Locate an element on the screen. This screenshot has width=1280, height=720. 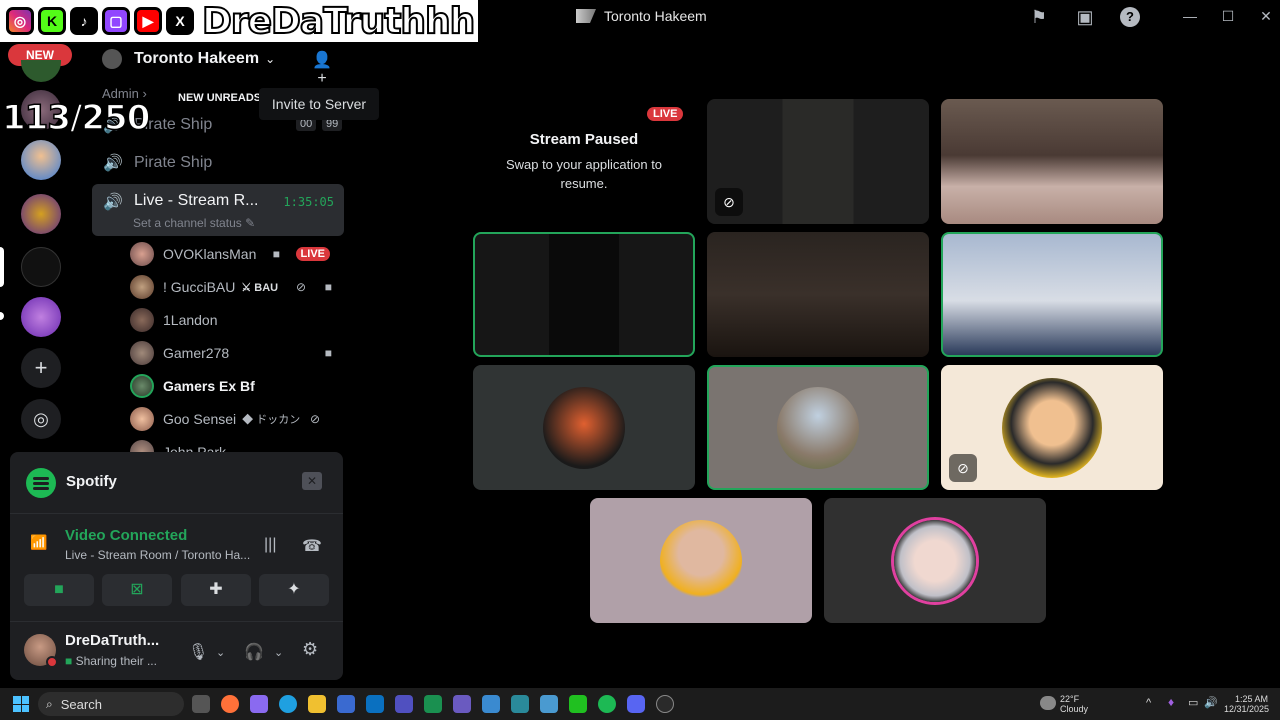
avatar-tile: ⊘ is located at coordinates (1052, 427).